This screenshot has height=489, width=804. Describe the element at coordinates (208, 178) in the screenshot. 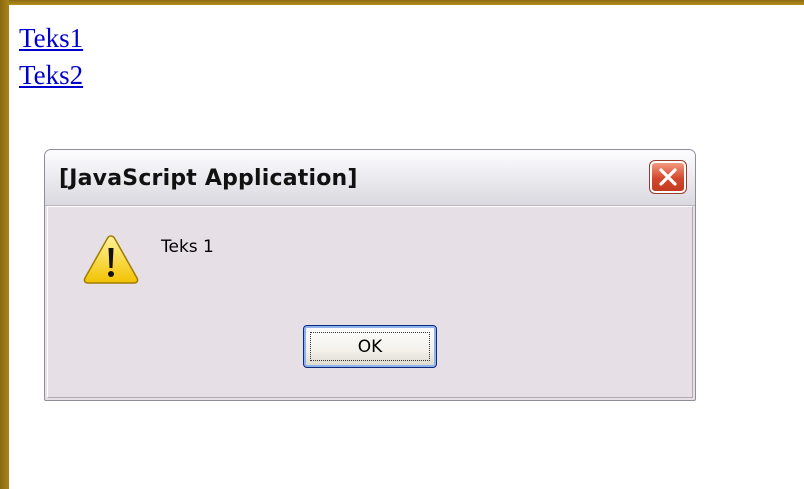

I see `dialog-title: [JavaScript Application]` at that location.